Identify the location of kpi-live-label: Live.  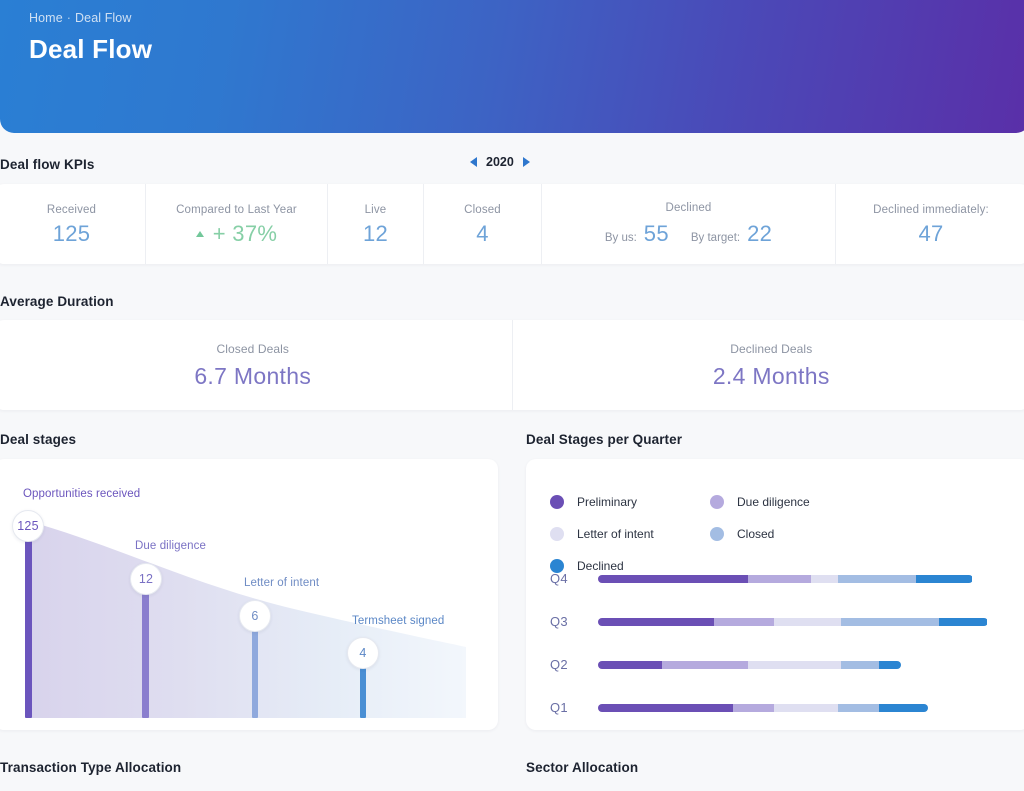
(375, 209).